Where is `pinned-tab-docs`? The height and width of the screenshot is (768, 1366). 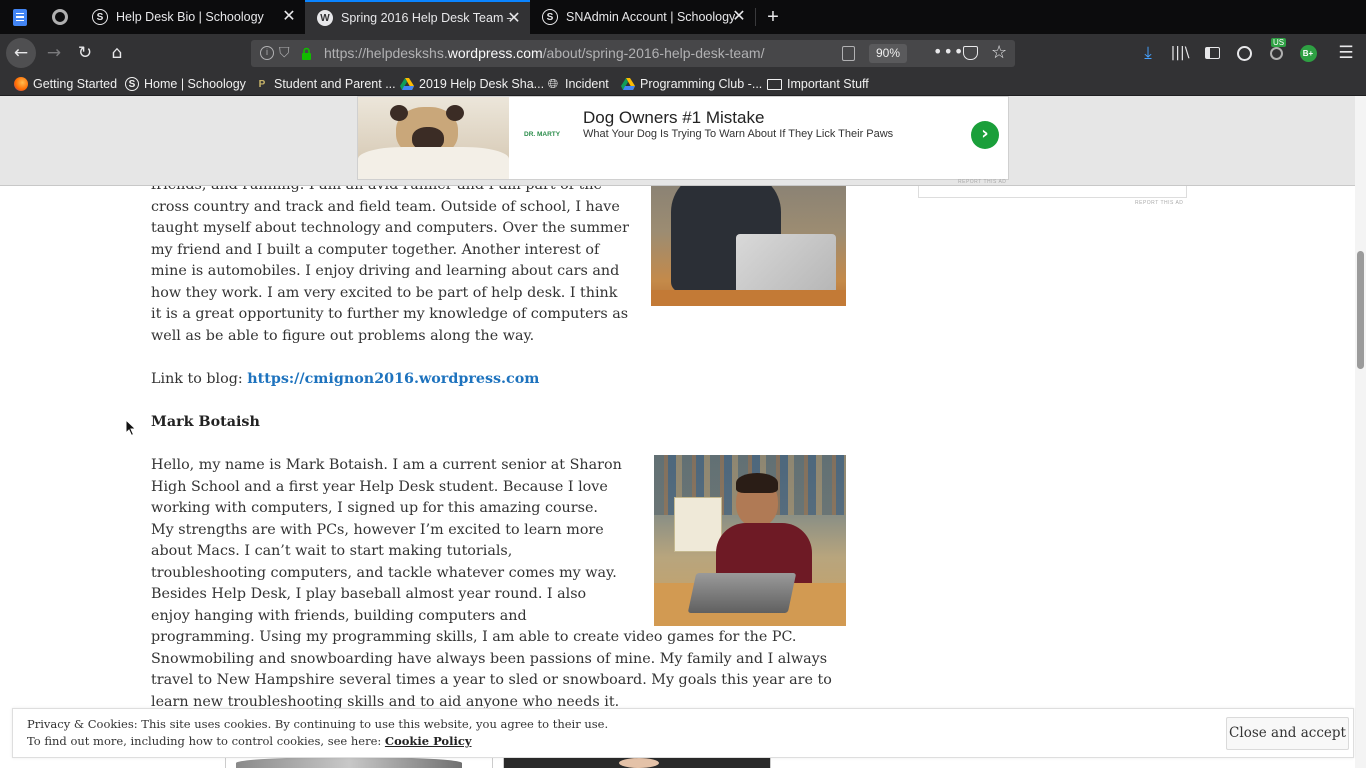
pinned-tab-docs is located at coordinates (20, 17).